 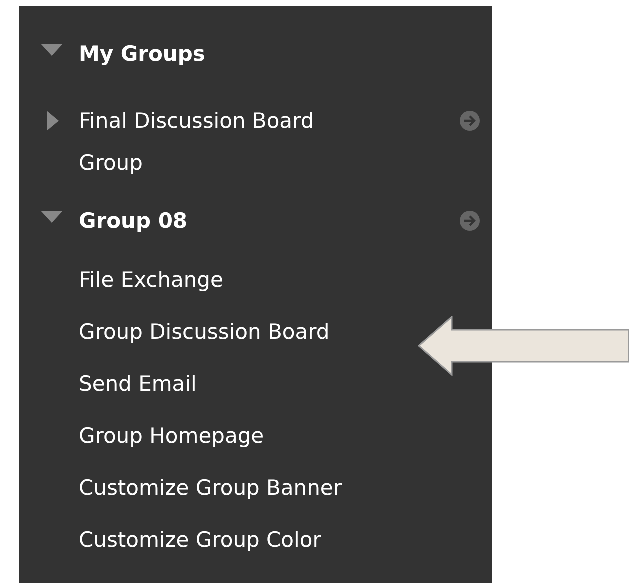 What do you see at coordinates (53, 121) in the screenshot?
I see `caret-right-icon` at bounding box center [53, 121].